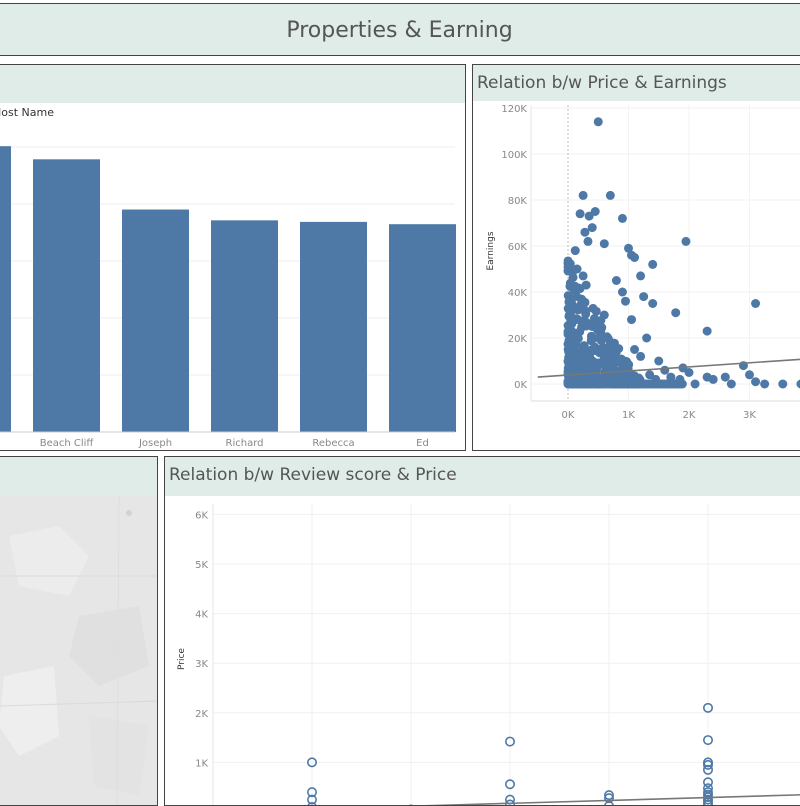  Describe the element at coordinates (518, 201) in the screenshot. I see `pe-y-tick: 80K` at that location.